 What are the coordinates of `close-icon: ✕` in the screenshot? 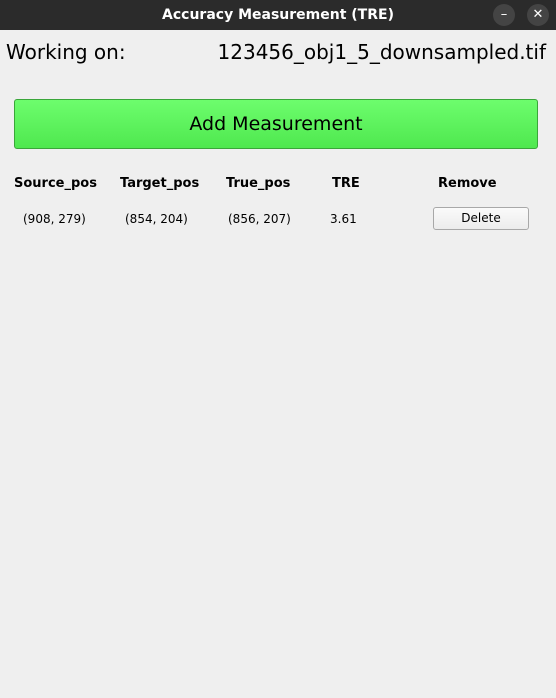 It's located at (538, 14).